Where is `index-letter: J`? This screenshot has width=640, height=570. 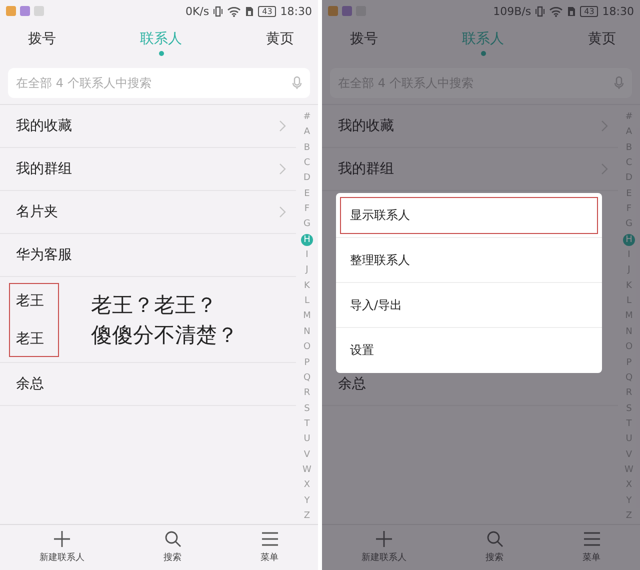 index-letter: J is located at coordinates (307, 270).